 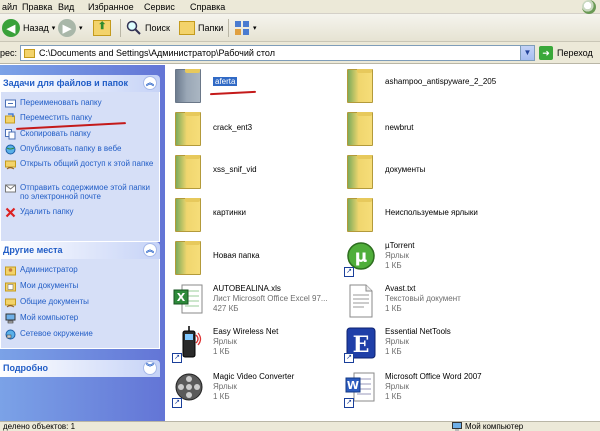 I want to click on menu-edit: Правка, so click(x=37, y=7).